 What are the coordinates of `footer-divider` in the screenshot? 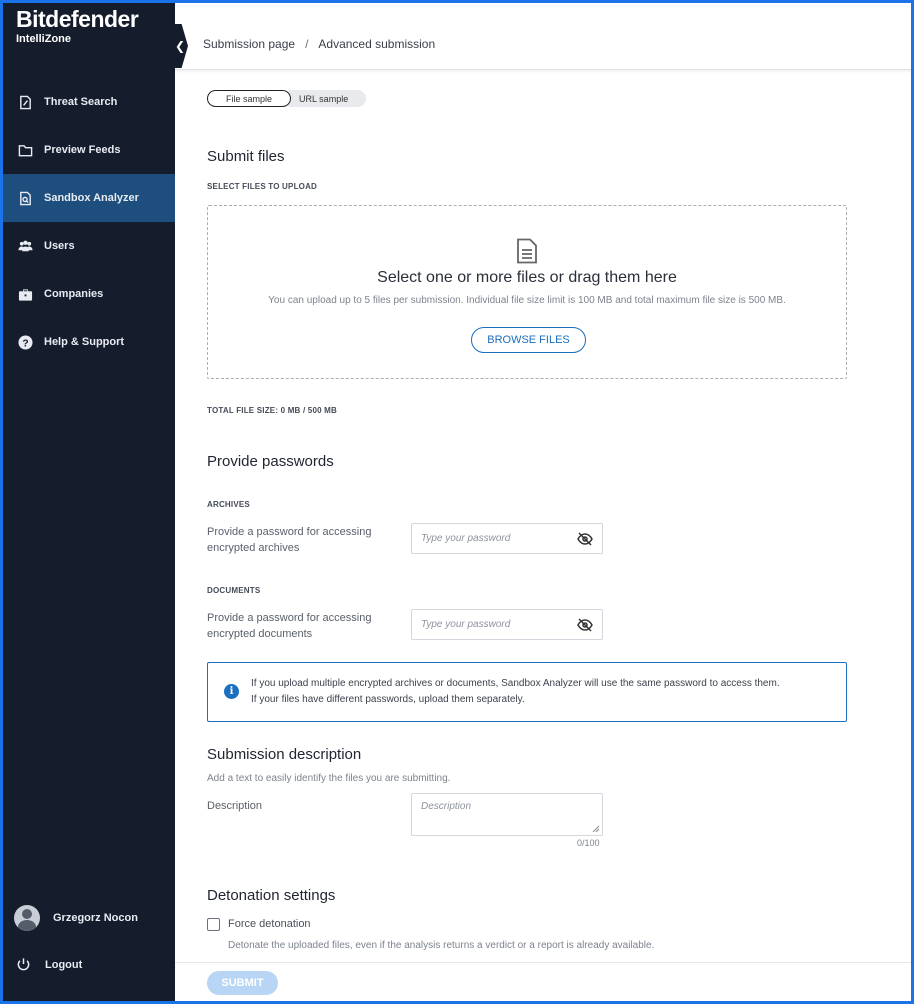 It's located at (544, 962).